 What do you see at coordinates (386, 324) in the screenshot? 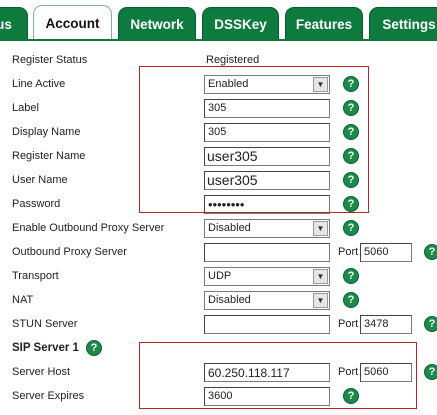
I see `stun-port-input: 3478` at bounding box center [386, 324].